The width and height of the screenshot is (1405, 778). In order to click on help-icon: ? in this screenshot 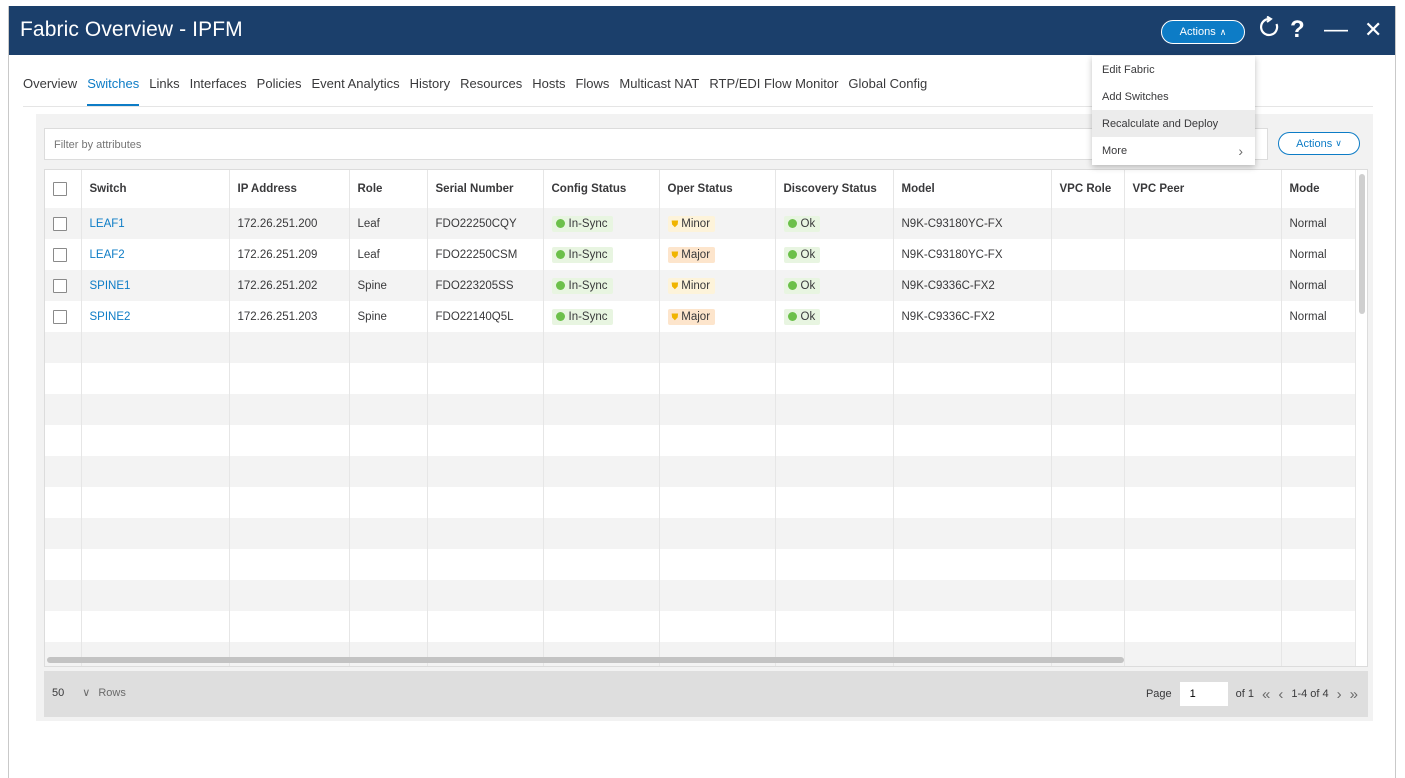, I will do `click(1297, 30)`.